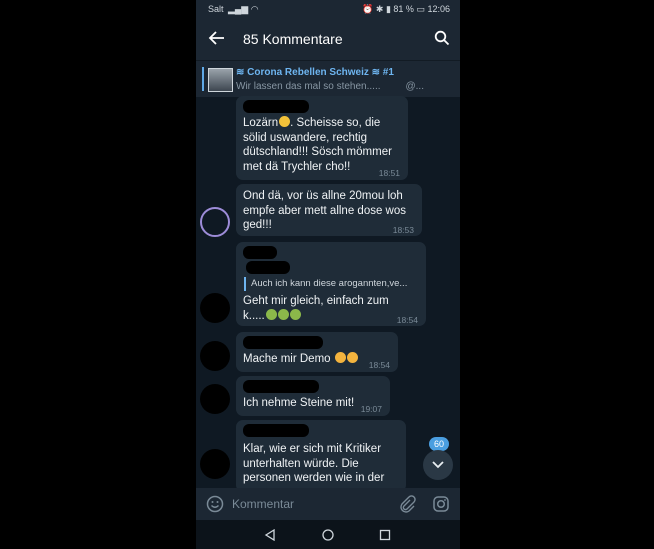  I want to click on message-time: 18:51, so click(389, 173).